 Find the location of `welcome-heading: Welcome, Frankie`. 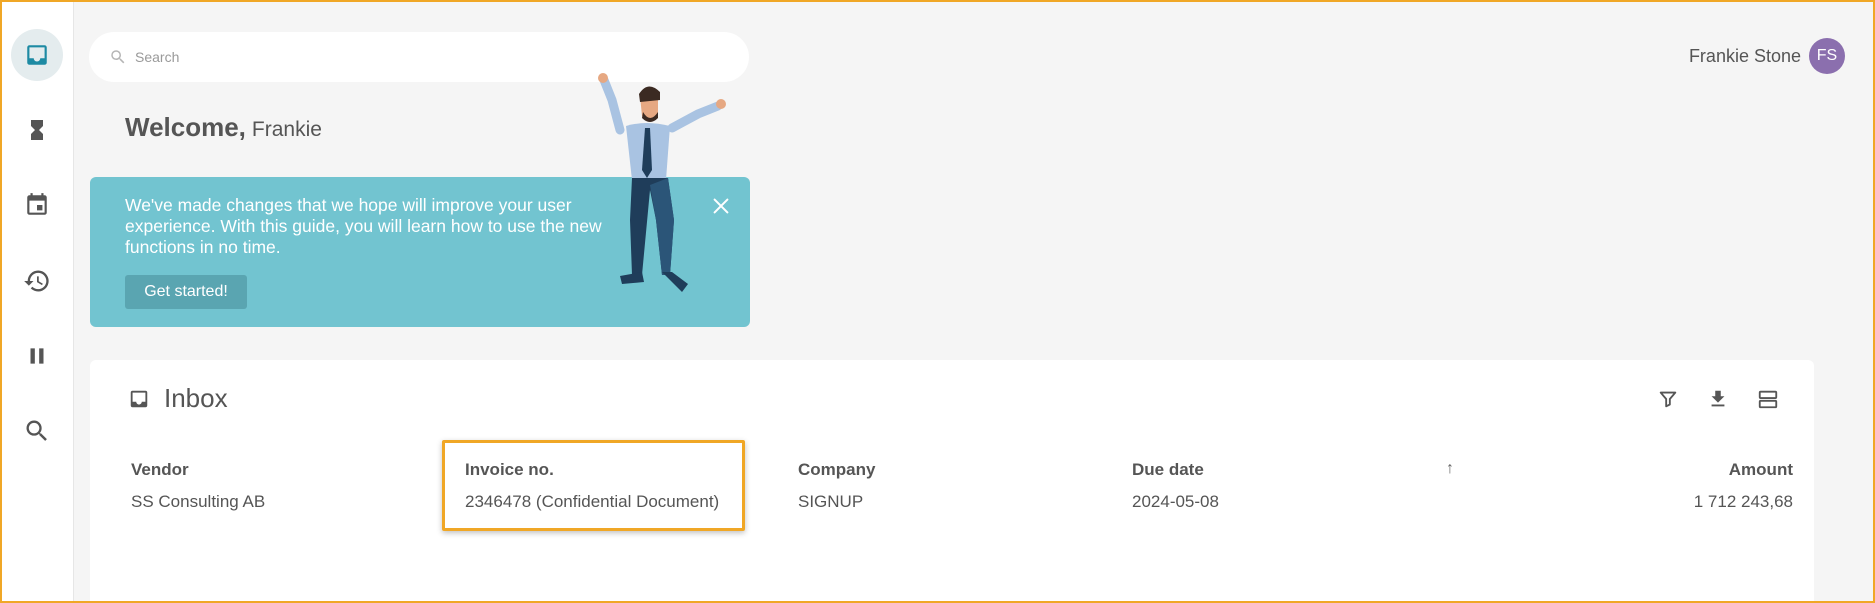

welcome-heading: Welcome, Frankie is located at coordinates (223, 127).